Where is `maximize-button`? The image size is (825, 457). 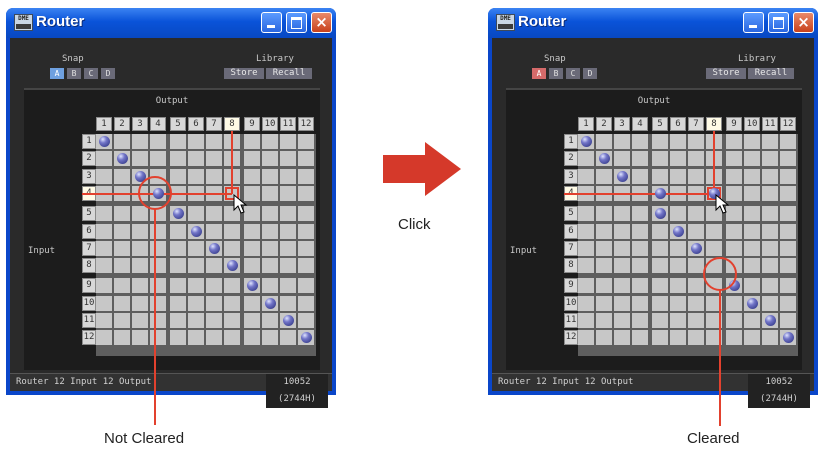
maximize-button is located at coordinates (296, 22).